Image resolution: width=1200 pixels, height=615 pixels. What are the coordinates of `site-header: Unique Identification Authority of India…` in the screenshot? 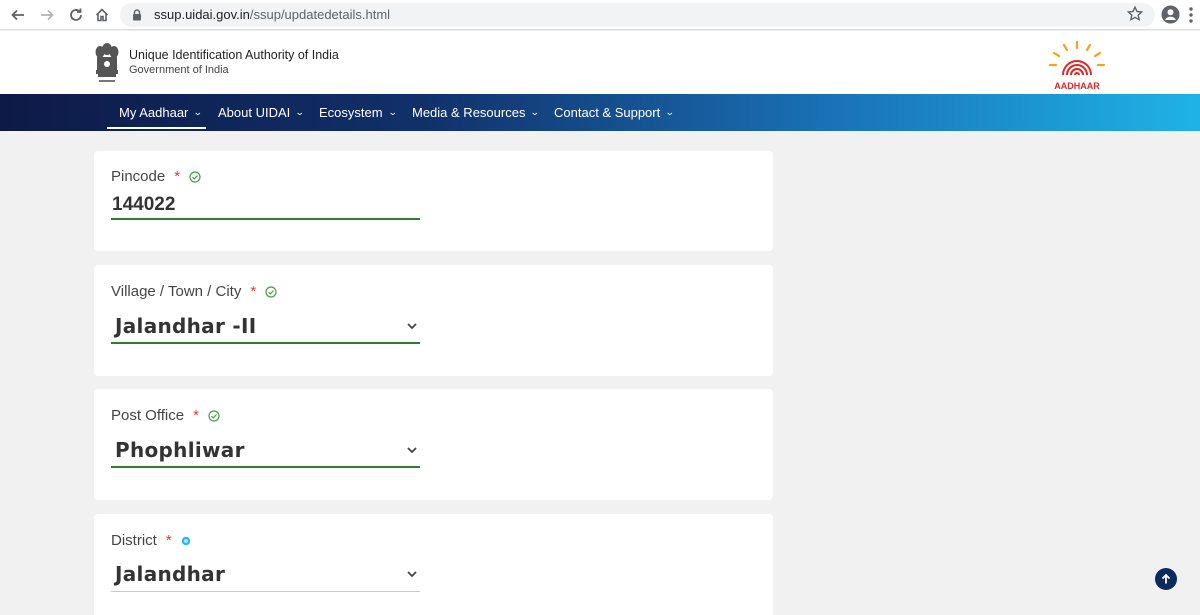 It's located at (600, 62).